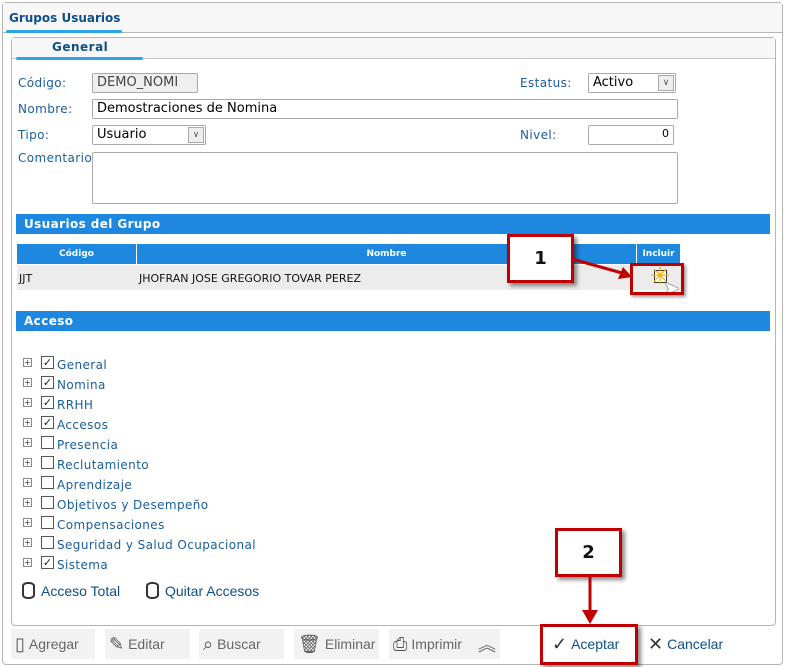 Image resolution: width=785 pixels, height=667 pixels. Describe the element at coordinates (393, 48) in the screenshot. I see `subtab-bar` at that location.